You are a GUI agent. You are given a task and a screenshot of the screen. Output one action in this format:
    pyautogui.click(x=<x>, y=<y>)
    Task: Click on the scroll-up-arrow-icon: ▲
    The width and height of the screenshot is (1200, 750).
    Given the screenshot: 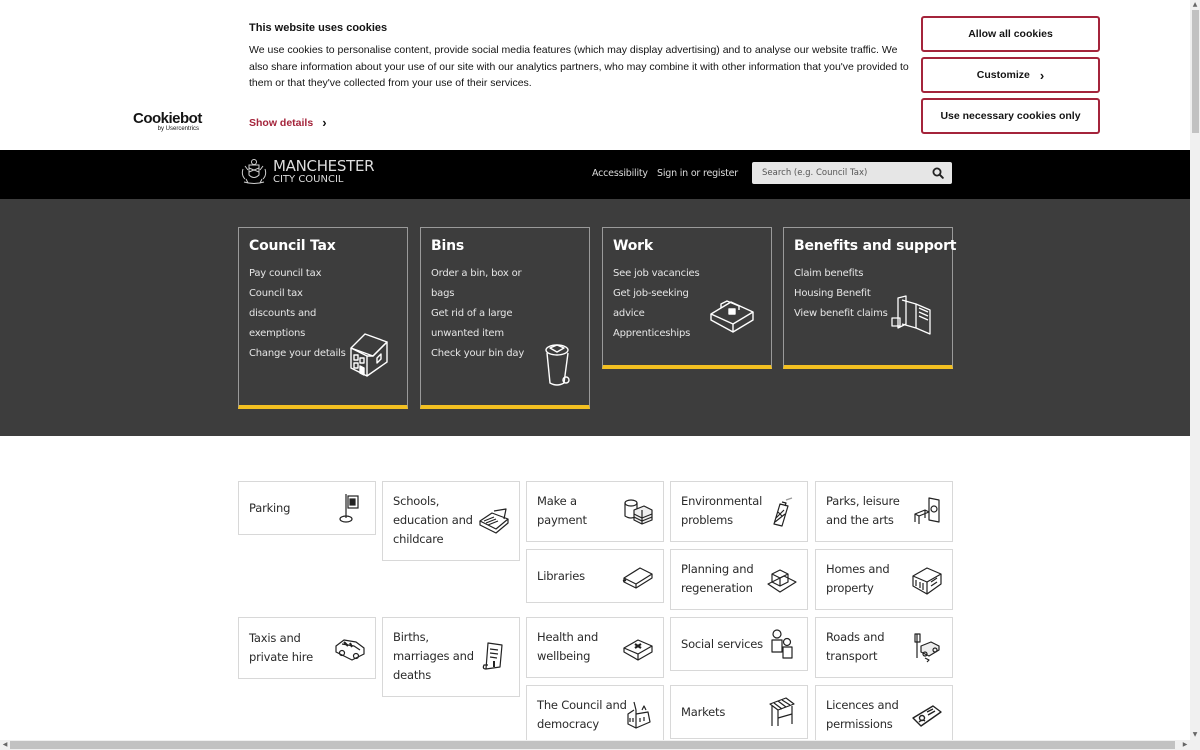 What is the action you would take?
    pyautogui.click(x=1195, y=5)
    